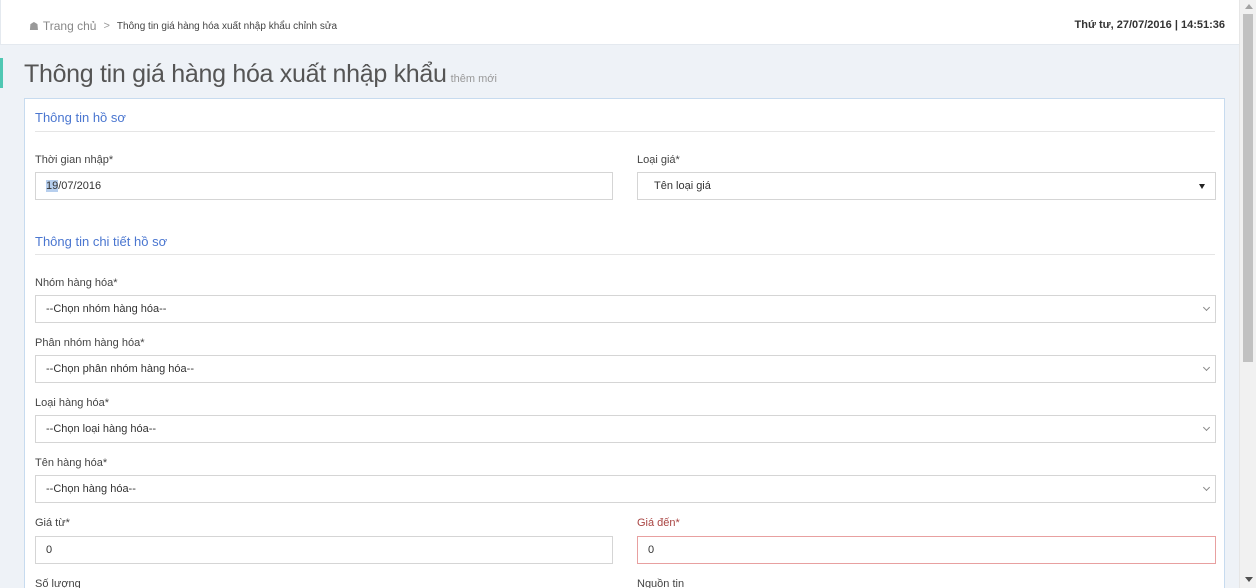 Image resolution: width=1256 pixels, height=588 pixels. Describe the element at coordinates (1, 73) in the screenshot. I see `left-accent-bar` at that location.